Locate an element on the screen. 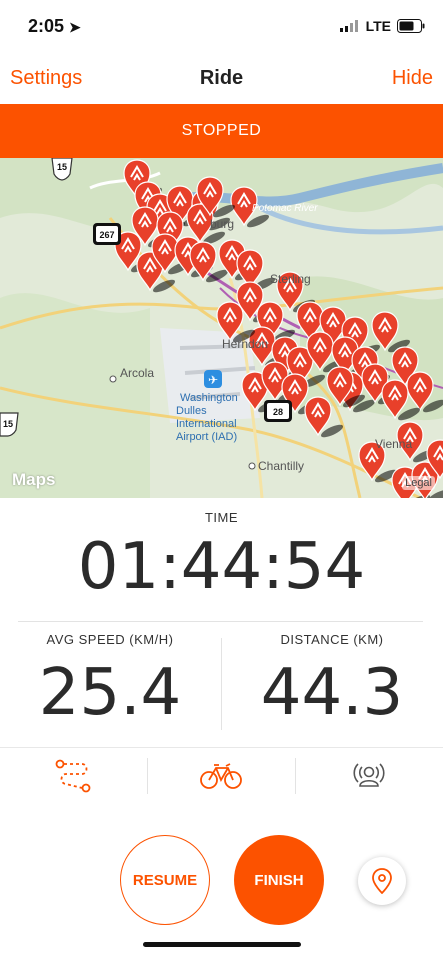 The height and width of the screenshot is (960, 443). svg-text: 267 is located at coordinates (106, 235).